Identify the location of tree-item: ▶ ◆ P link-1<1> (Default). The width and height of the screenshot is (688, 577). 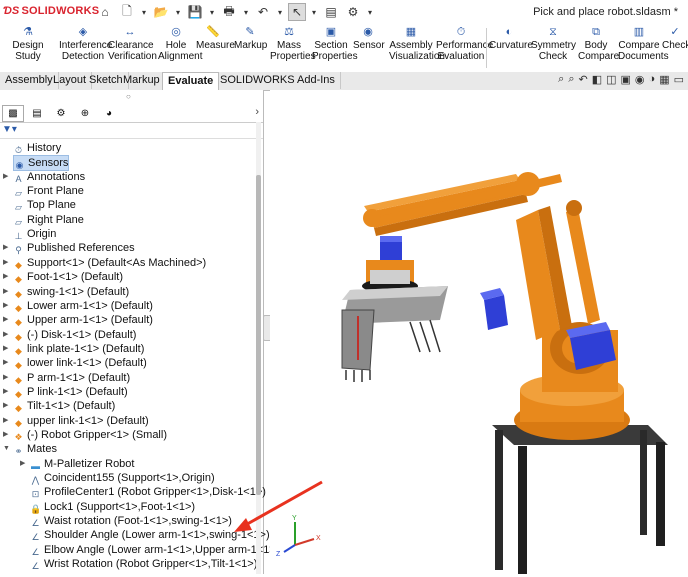
(65, 392).